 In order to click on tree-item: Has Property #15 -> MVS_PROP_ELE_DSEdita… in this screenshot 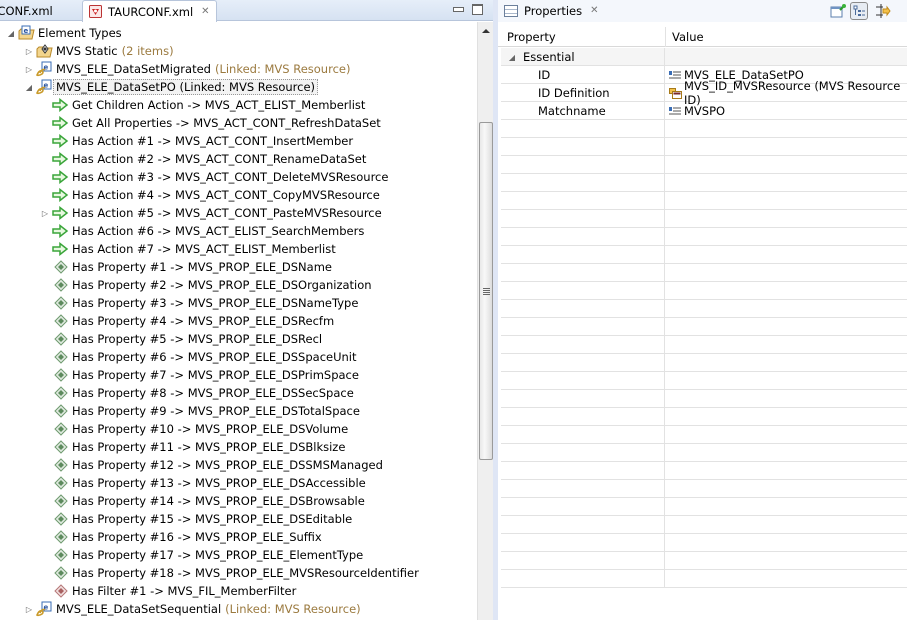, I will do `click(196, 519)`.